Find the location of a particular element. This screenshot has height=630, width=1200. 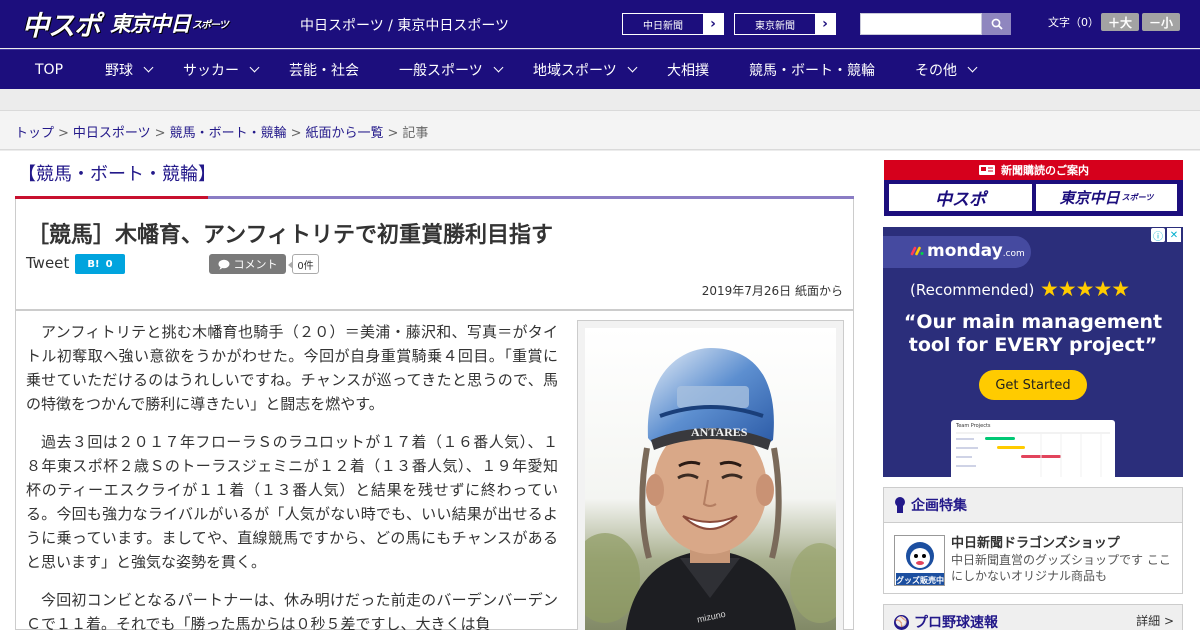

featured-widget-header: 企画特集 is located at coordinates (1033, 505).